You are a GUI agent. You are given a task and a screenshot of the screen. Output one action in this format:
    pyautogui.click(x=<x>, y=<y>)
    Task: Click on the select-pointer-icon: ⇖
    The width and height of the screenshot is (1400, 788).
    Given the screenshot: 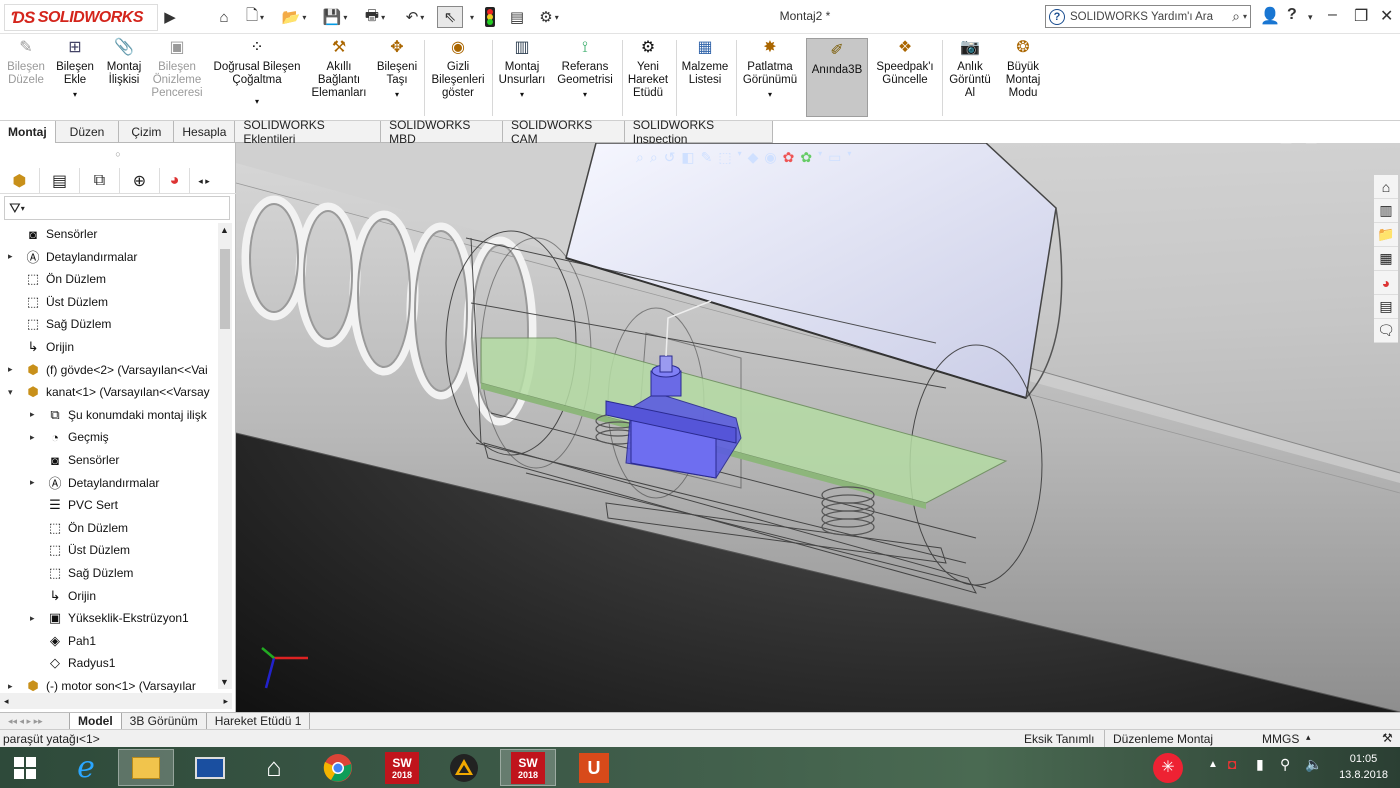 What is the action you would take?
    pyautogui.click(x=450, y=17)
    